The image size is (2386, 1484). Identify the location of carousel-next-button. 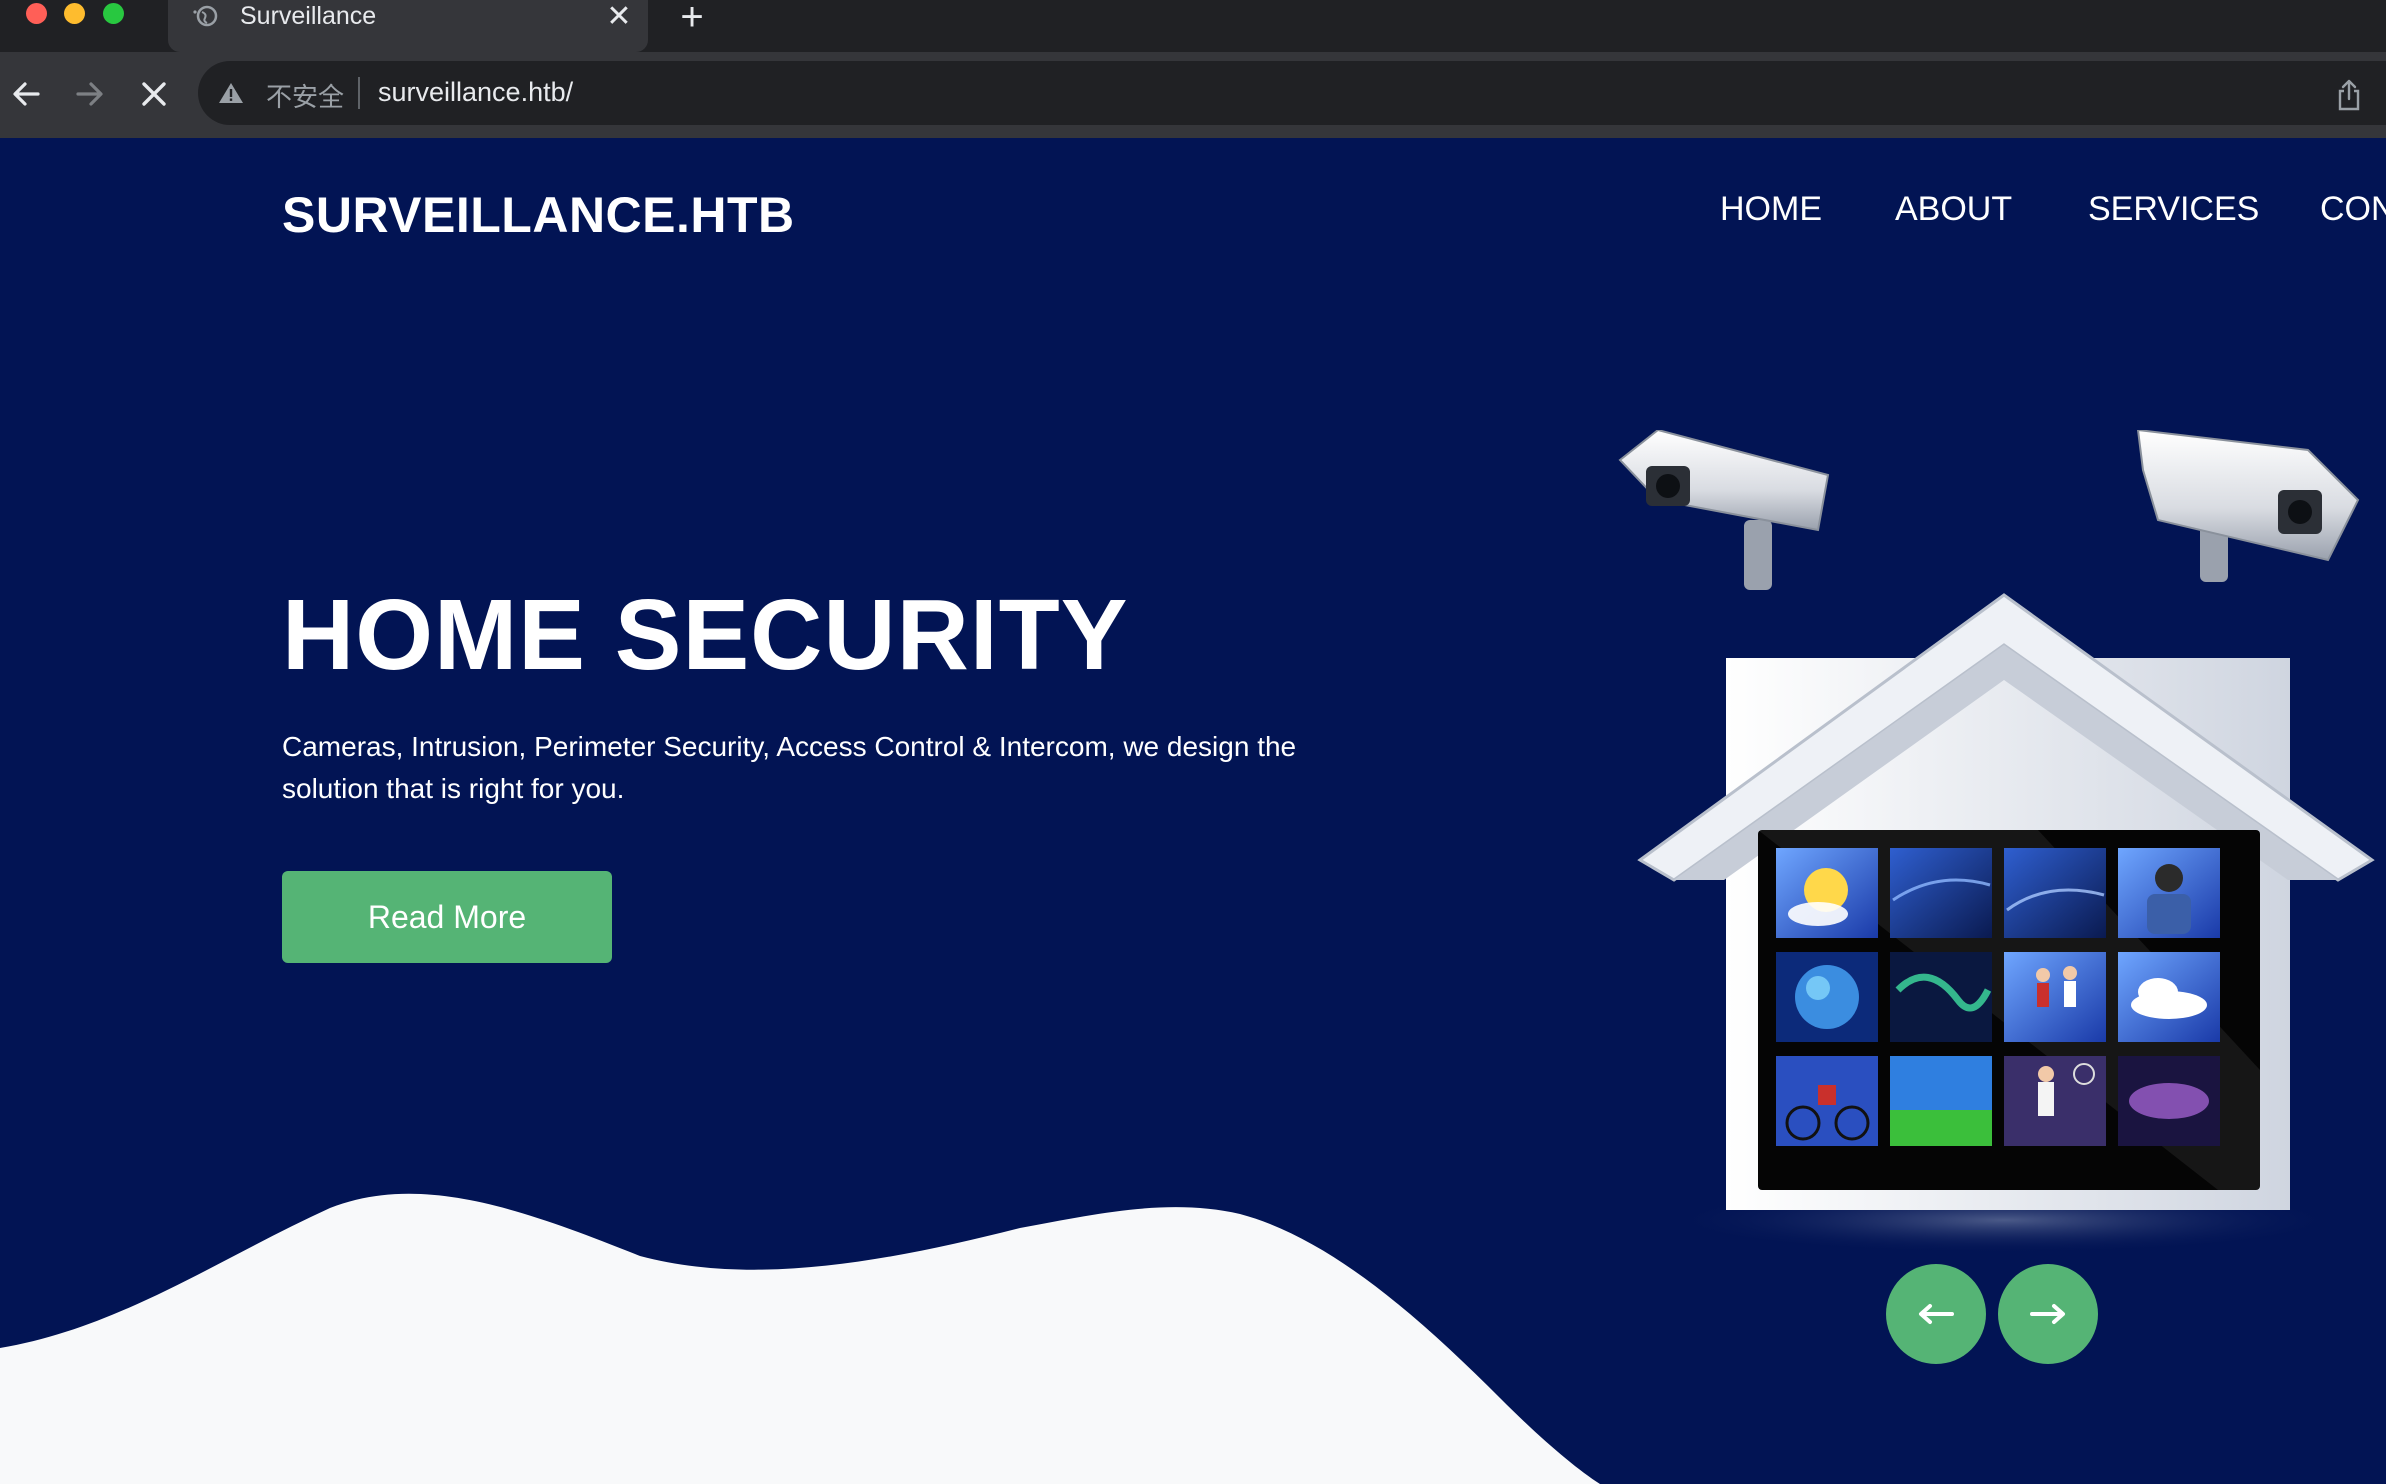
(2048, 1314).